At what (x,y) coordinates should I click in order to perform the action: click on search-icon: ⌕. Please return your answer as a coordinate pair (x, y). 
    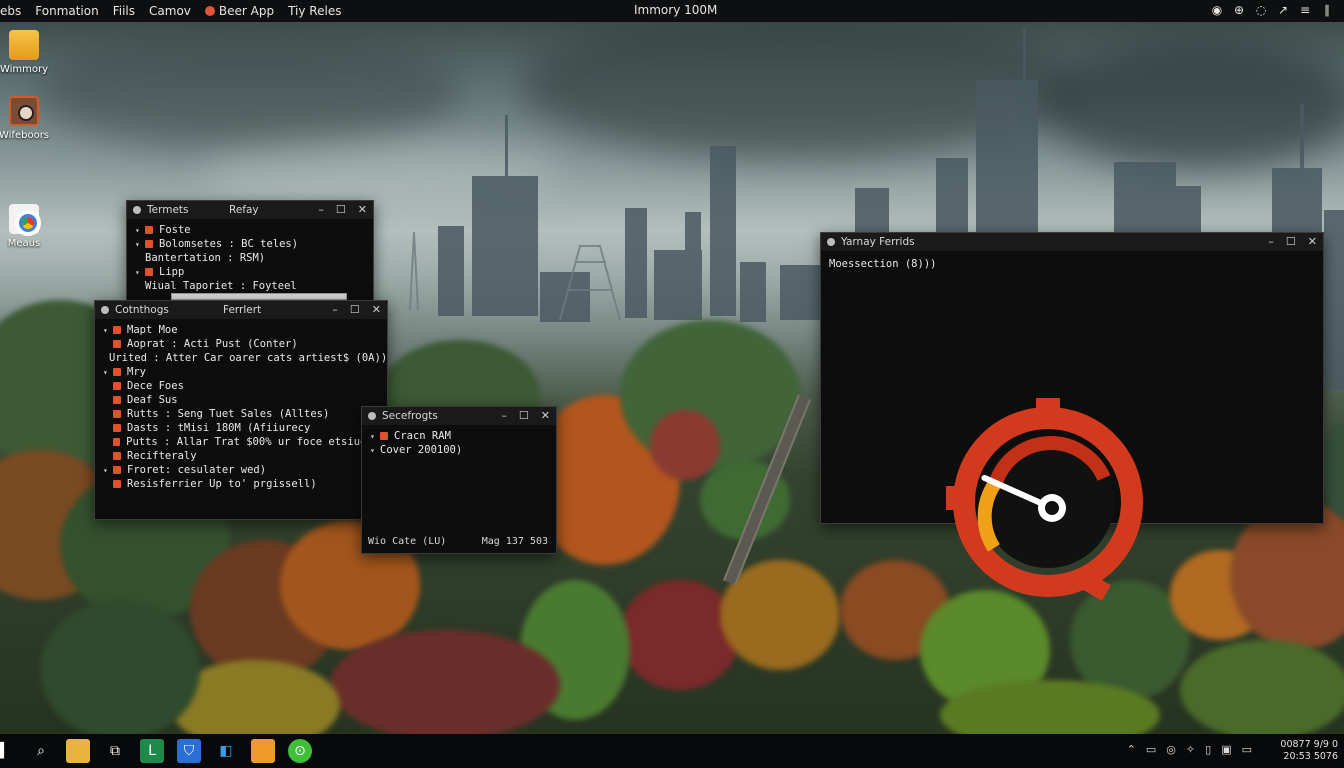
    Looking at the image, I should click on (41, 751).